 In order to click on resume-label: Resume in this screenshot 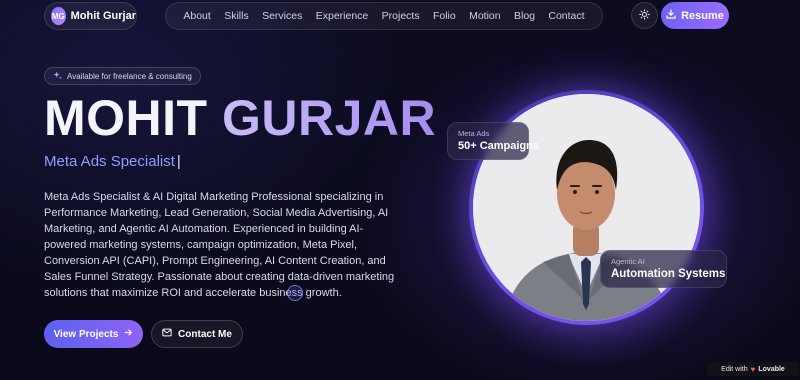, I will do `click(702, 15)`.